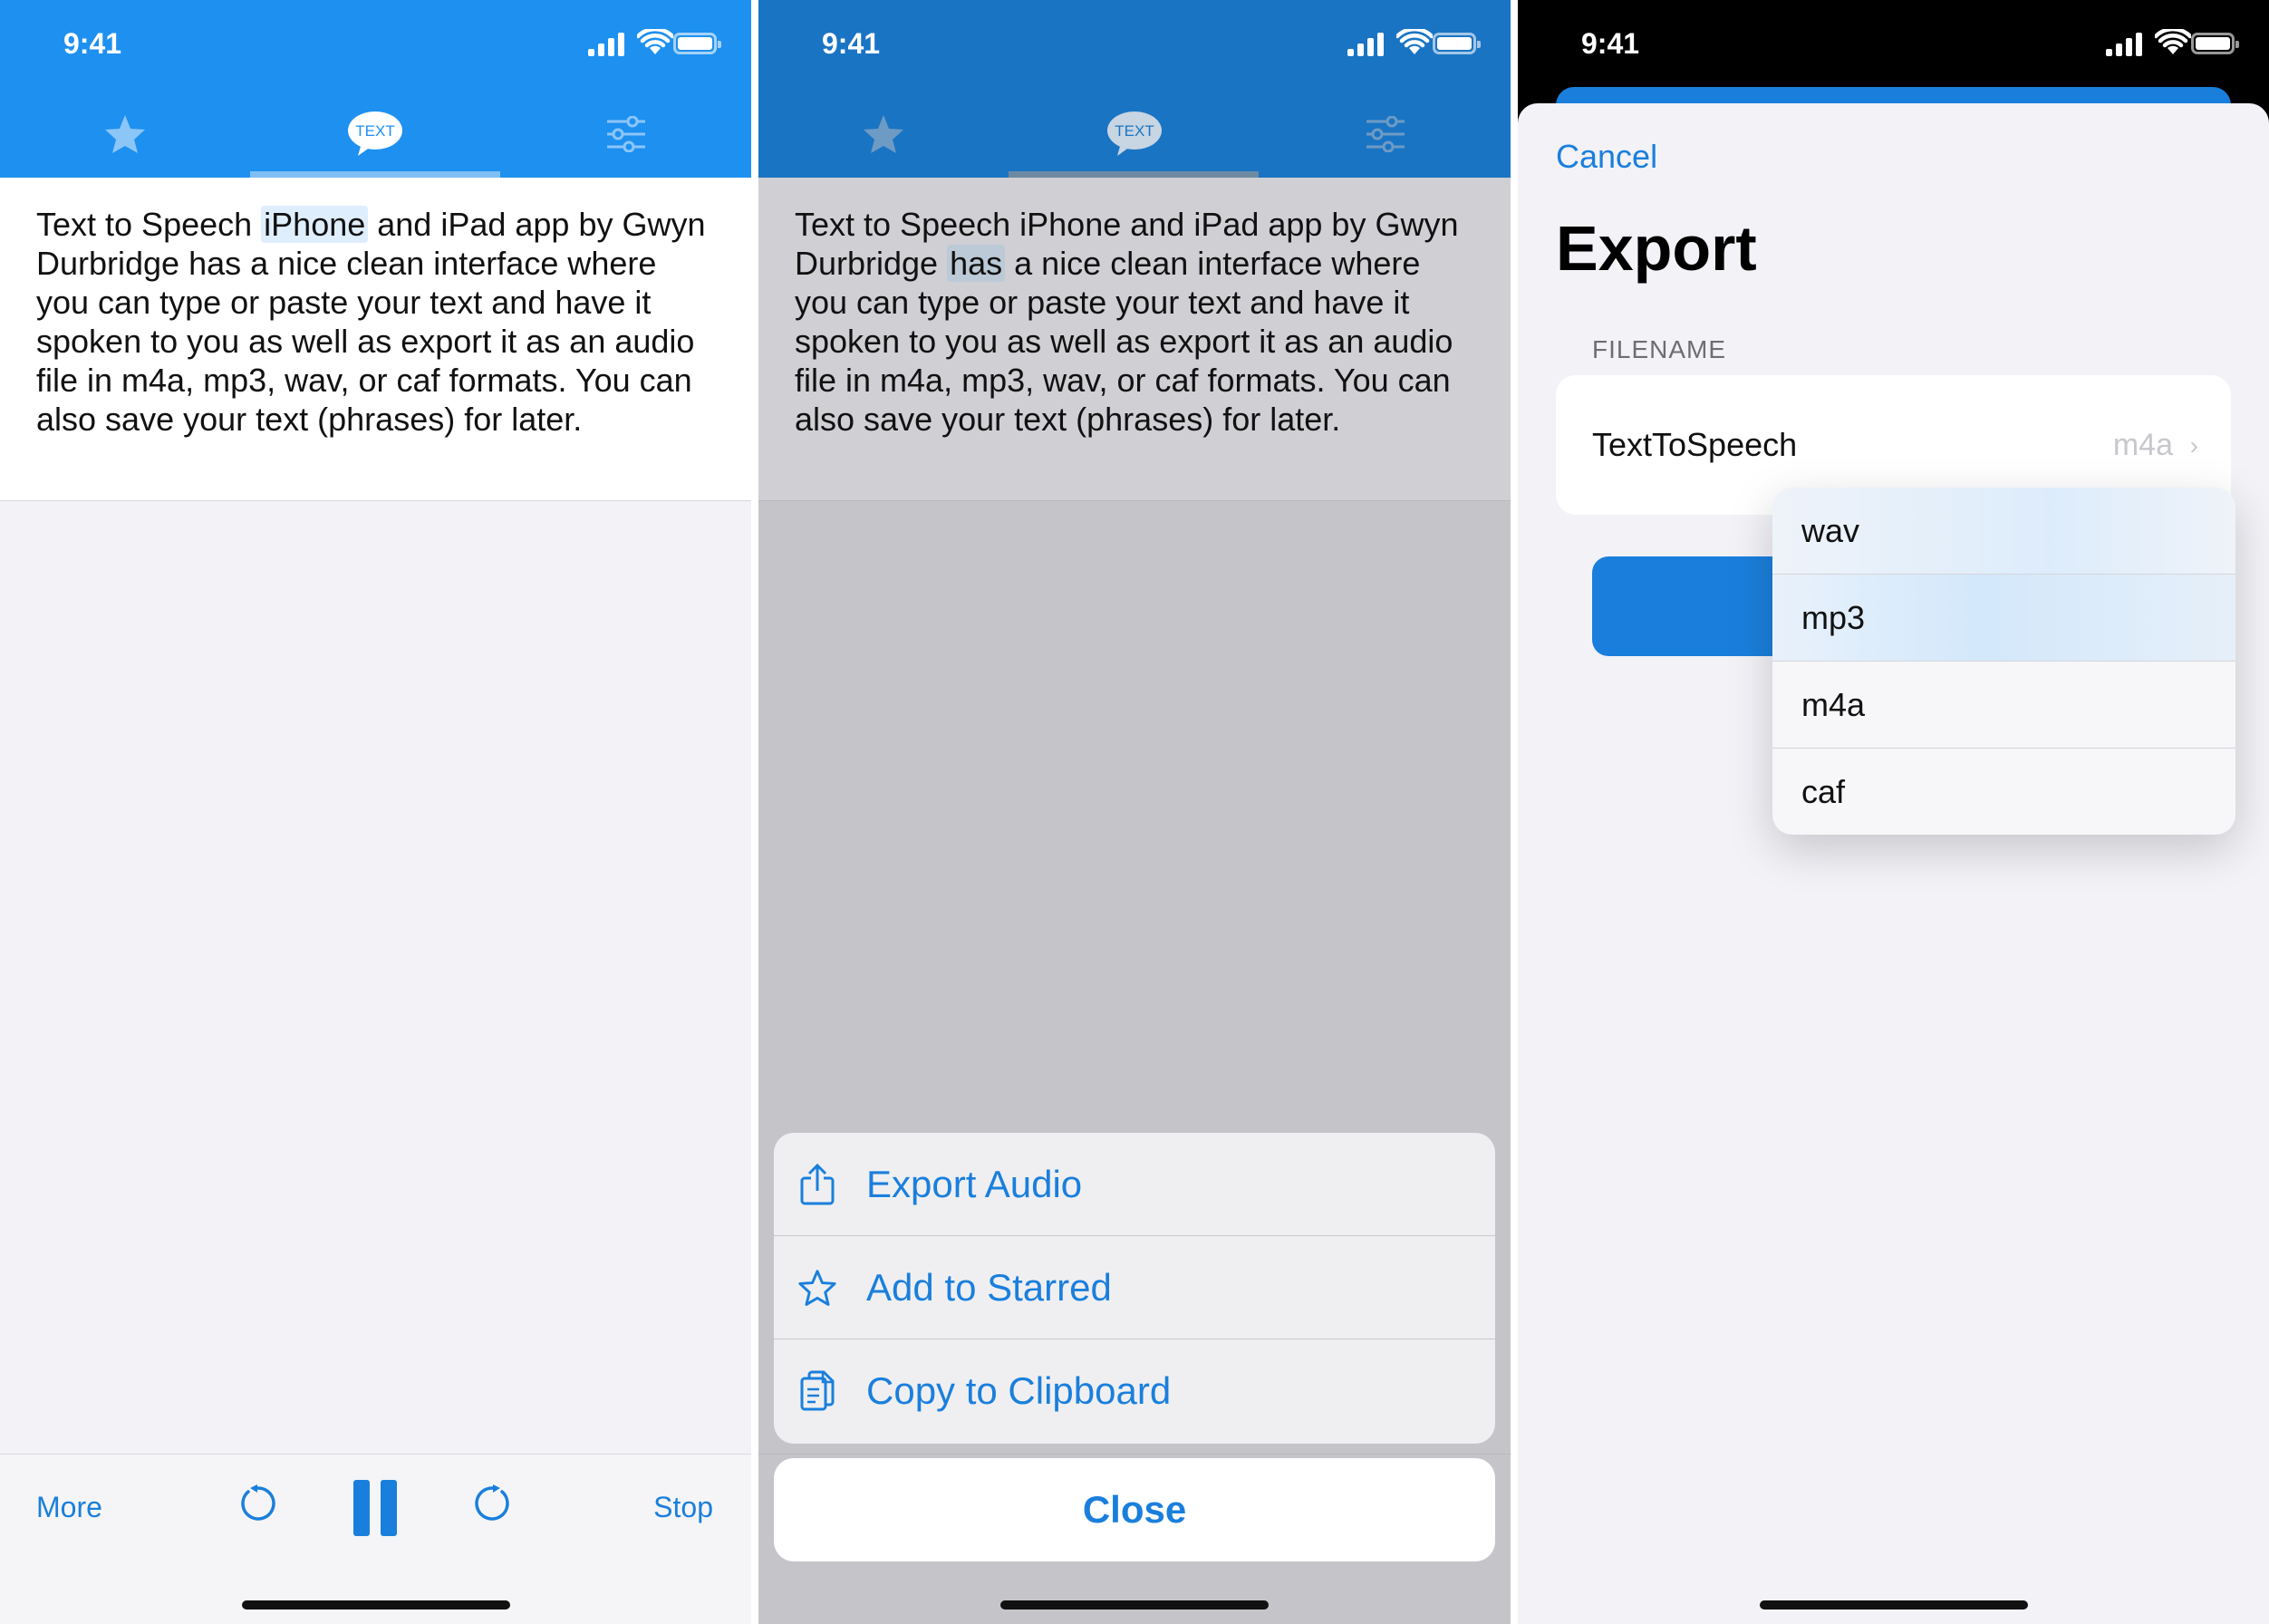 Image resolution: width=2269 pixels, height=1624 pixels. I want to click on format-picker: m4a, so click(2143, 445).